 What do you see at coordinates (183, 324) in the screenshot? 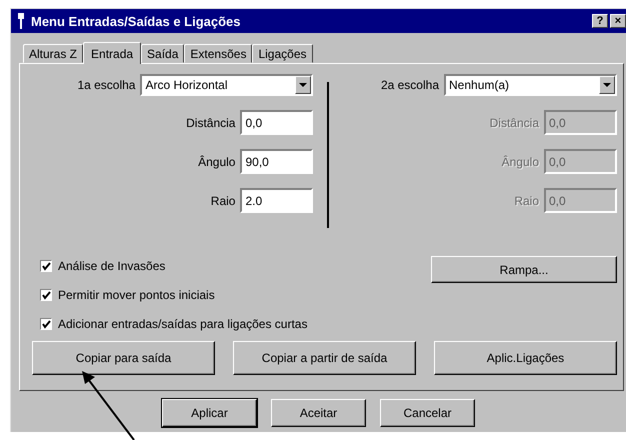
I see `checkbox-label: Adicionar entradas/saídas para ligações curtas` at bounding box center [183, 324].